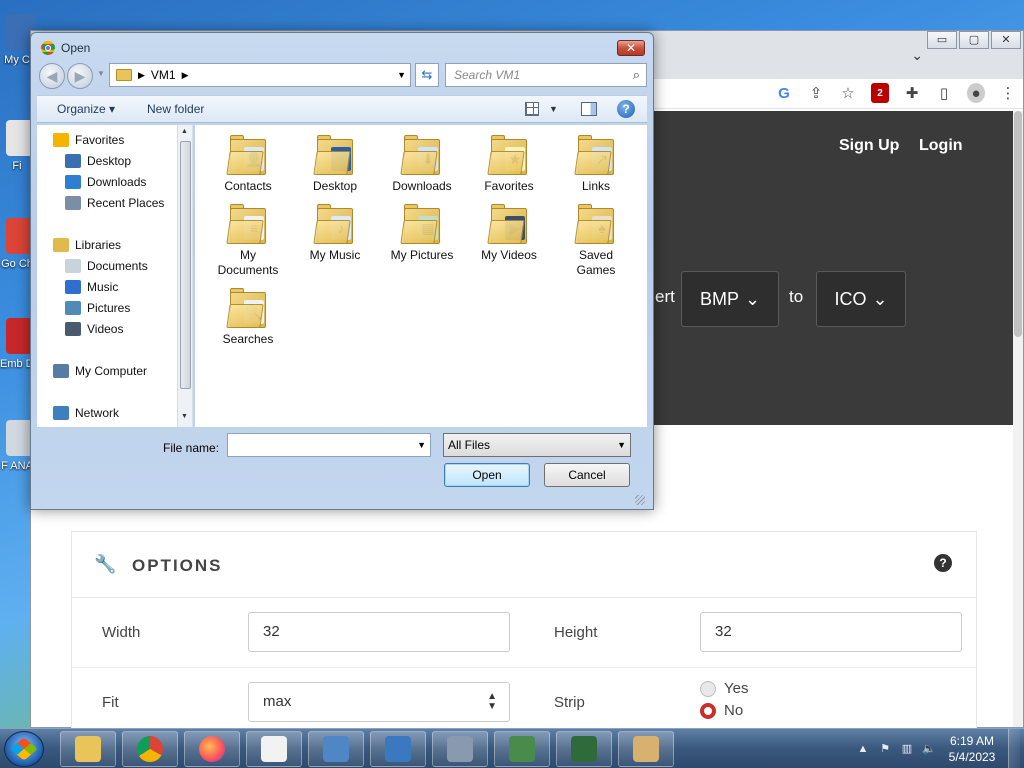  What do you see at coordinates (184, 416) in the screenshot?
I see `scroll-down-icon: ▼` at bounding box center [184, 416].